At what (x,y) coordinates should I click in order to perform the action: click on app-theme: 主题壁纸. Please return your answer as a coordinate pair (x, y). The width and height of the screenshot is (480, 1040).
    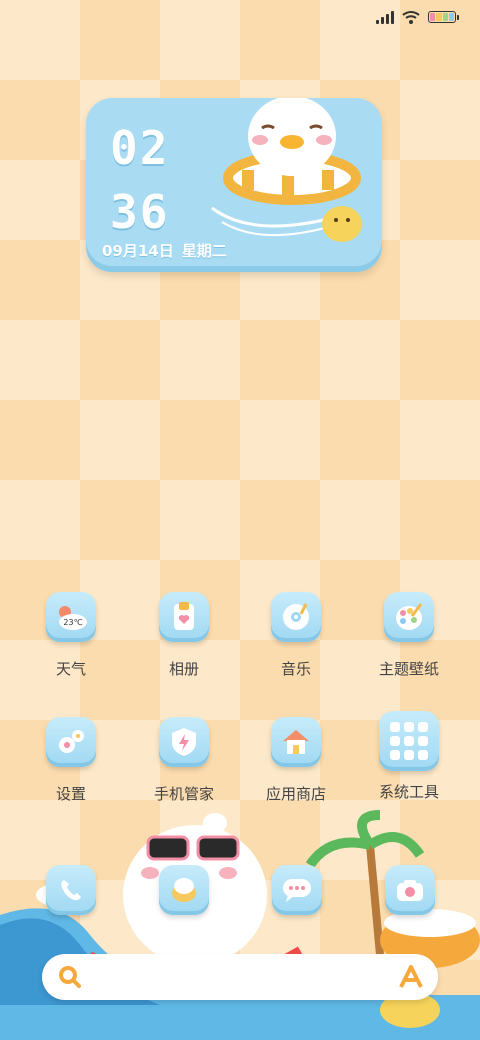
    Looking at the image, I should click on (409, 635).